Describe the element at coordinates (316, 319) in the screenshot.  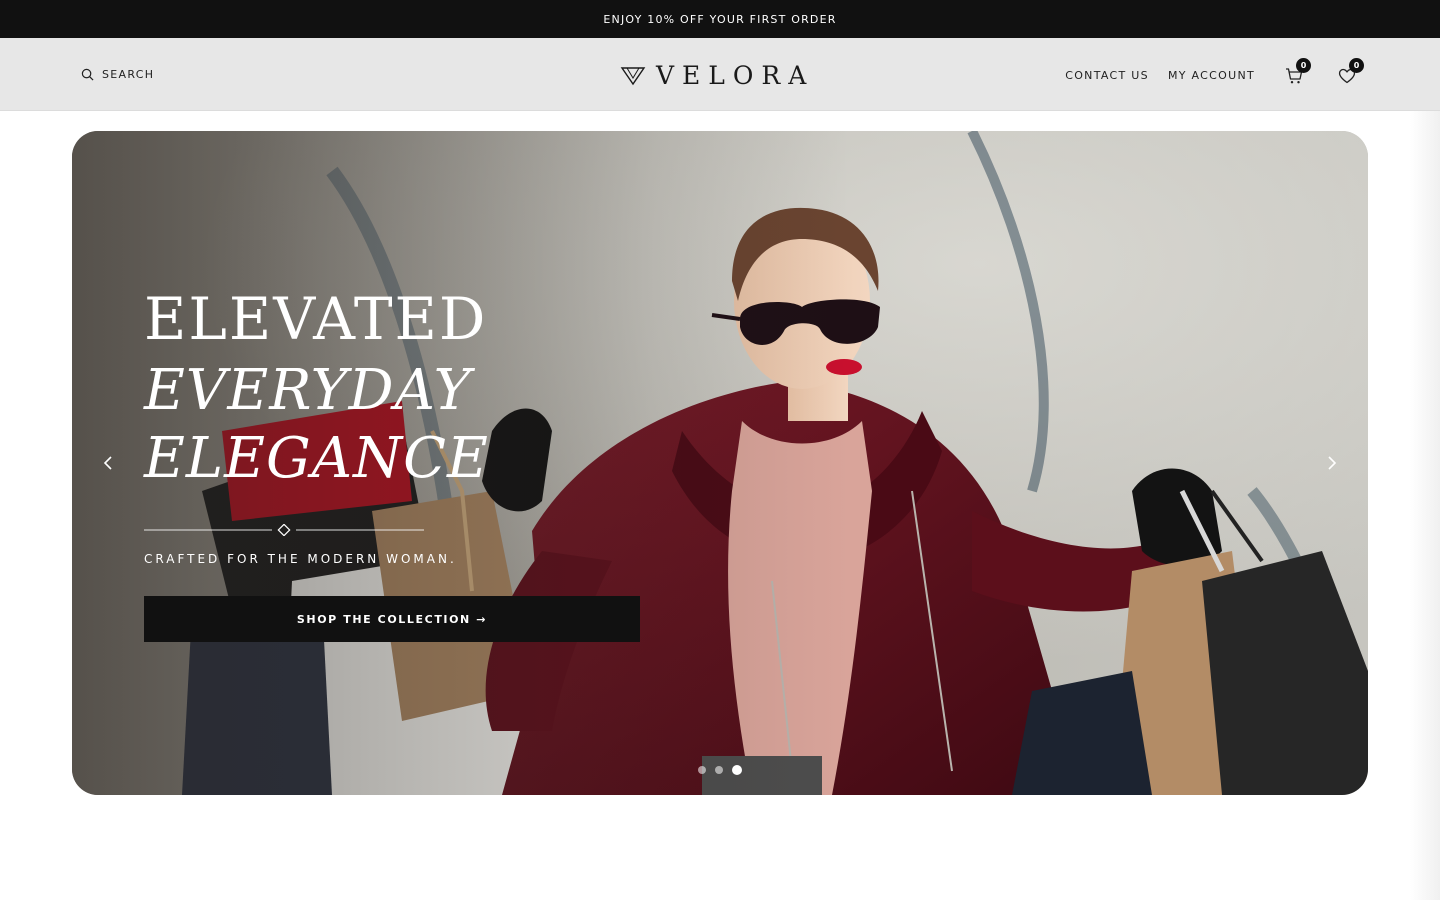
I see `headline-line-1: ELEVATED` at that location.